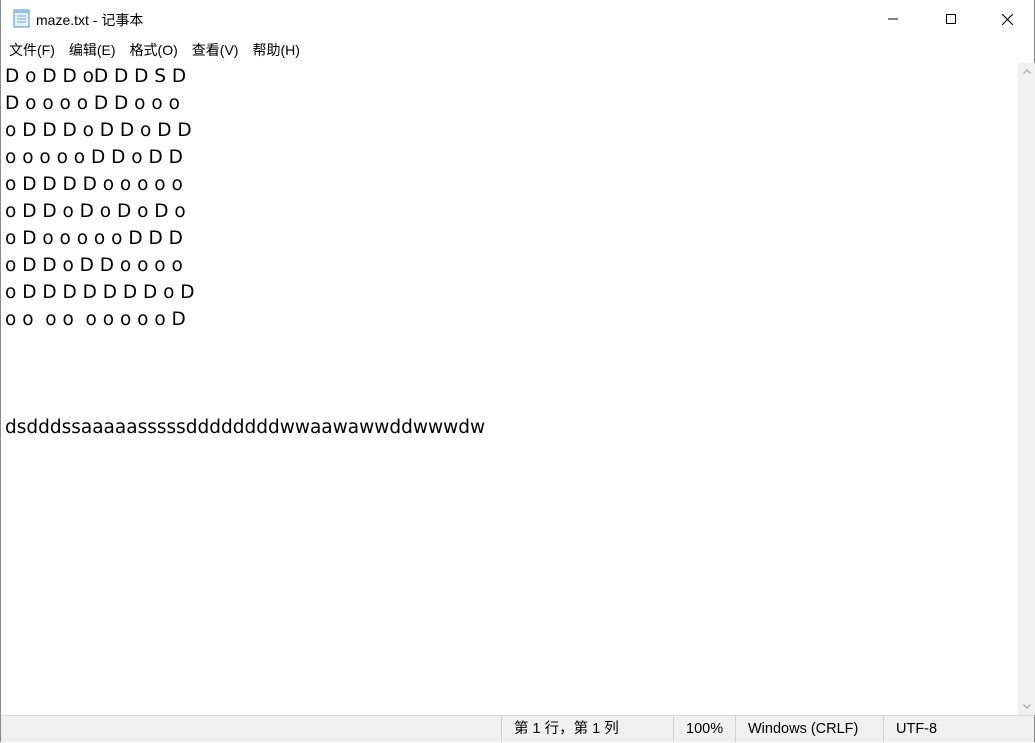 This screenshot has width=1035, height=743. What do you see at coordinates (245, 130) in the screenshot?
I see `editor-line: o D D D o D D o D D` at bounding box center [245, 130].